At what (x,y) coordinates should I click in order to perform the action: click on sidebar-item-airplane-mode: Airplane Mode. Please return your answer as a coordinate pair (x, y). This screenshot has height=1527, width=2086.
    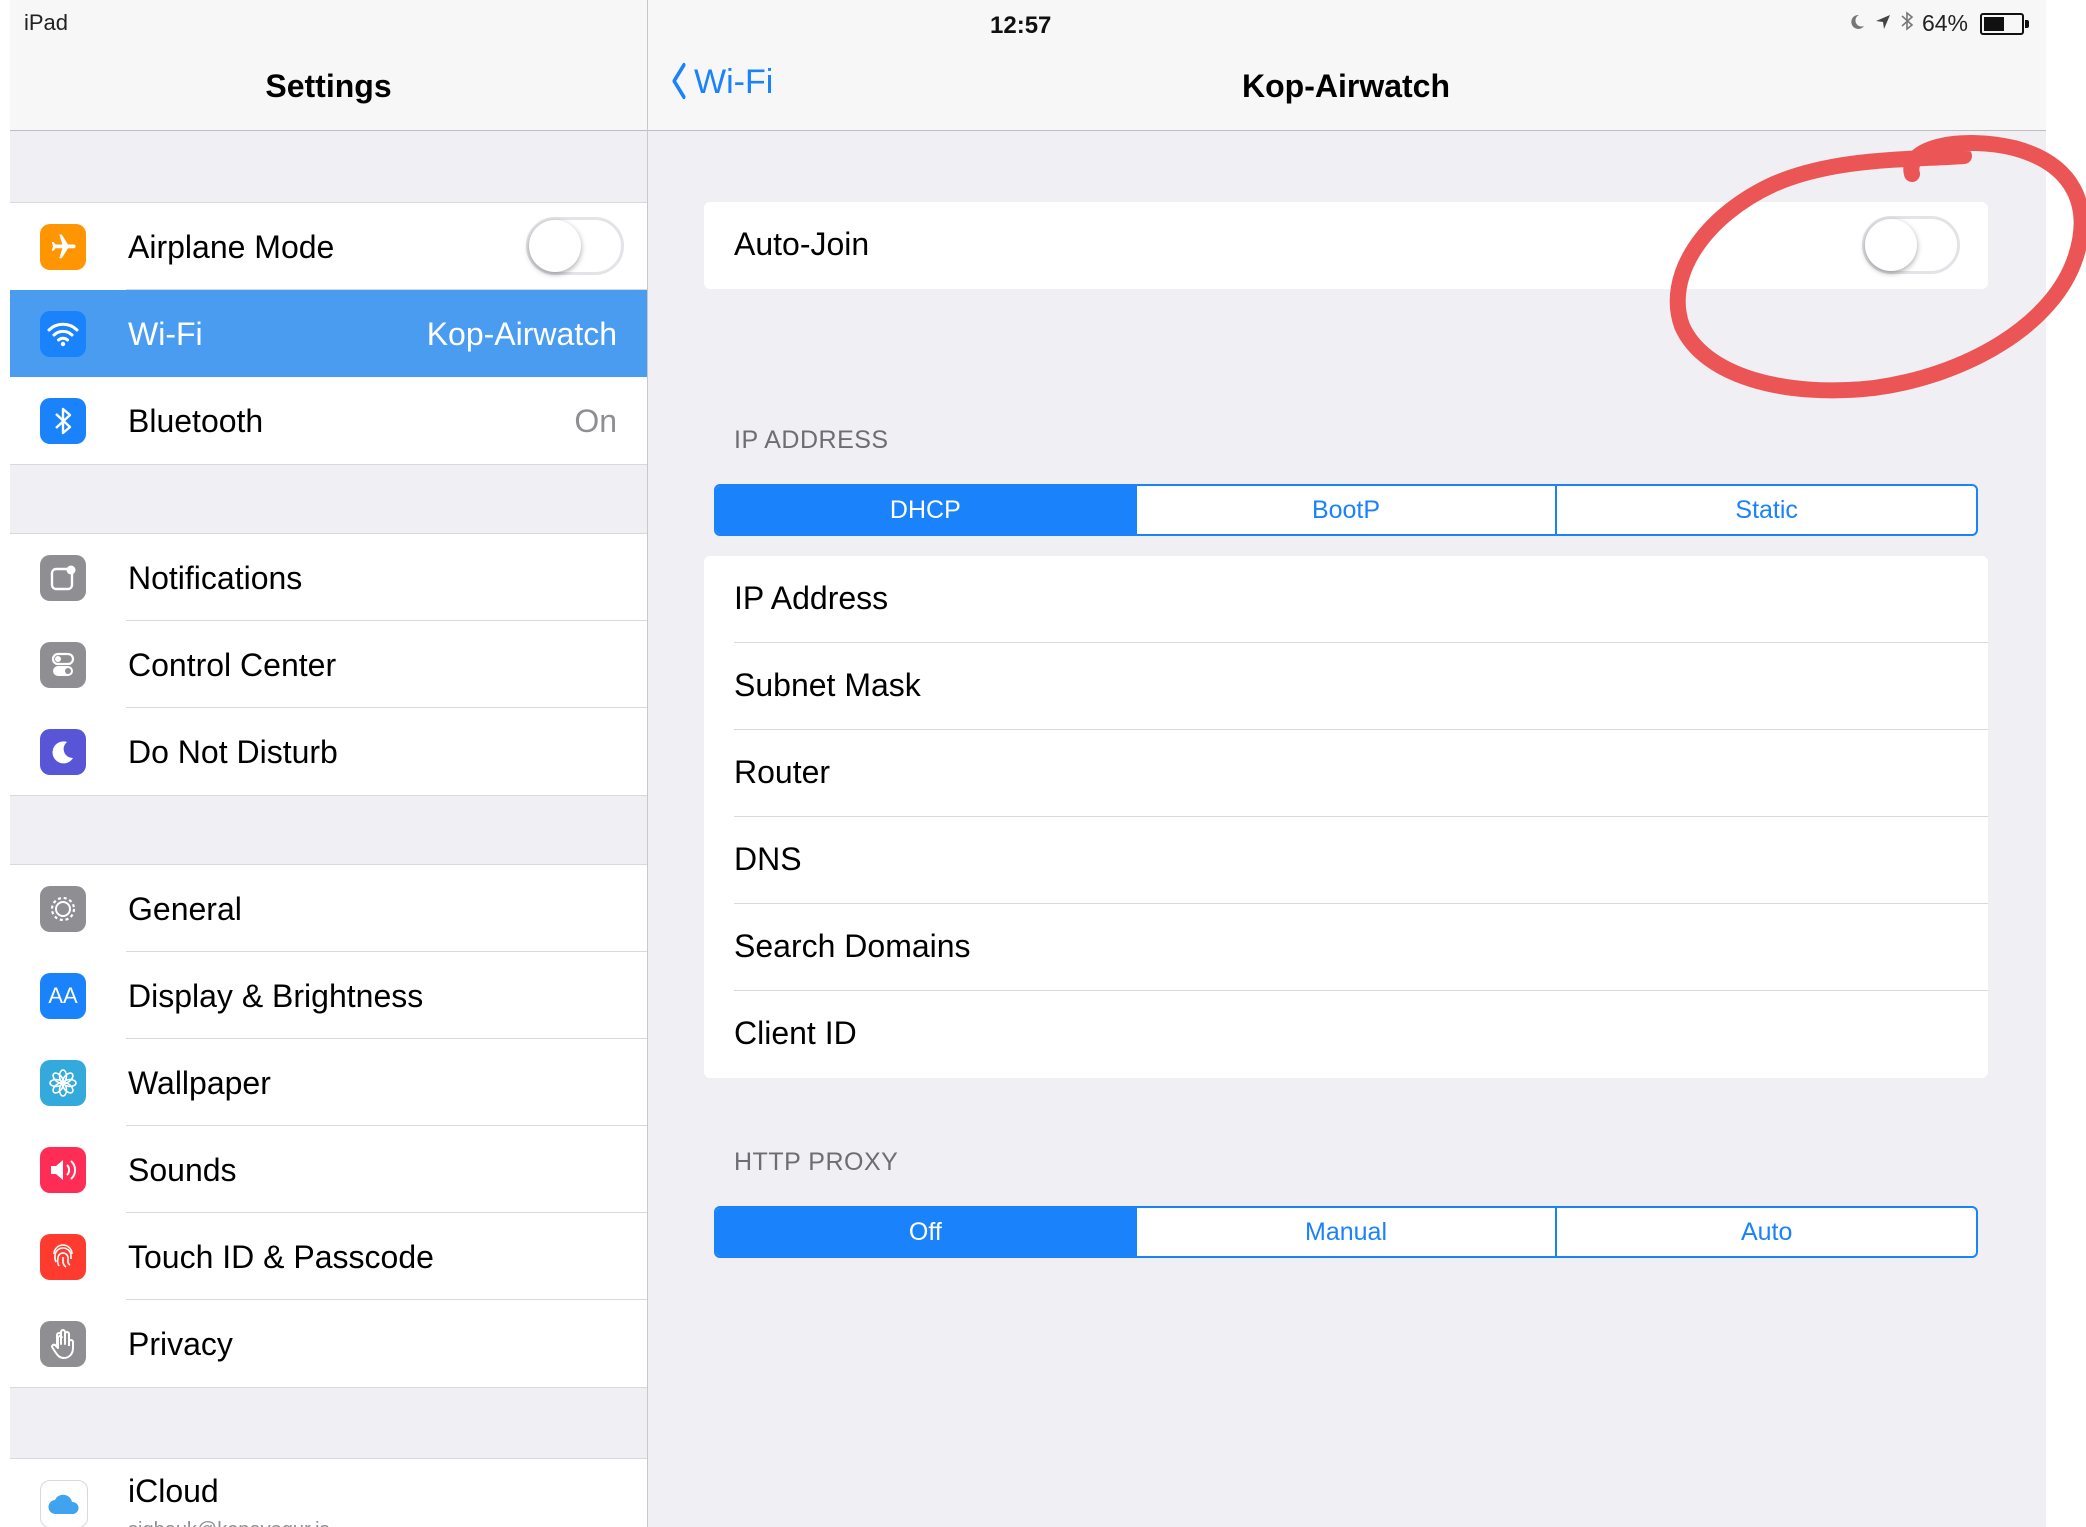
    Looking at the image, I should click on (328, 246).